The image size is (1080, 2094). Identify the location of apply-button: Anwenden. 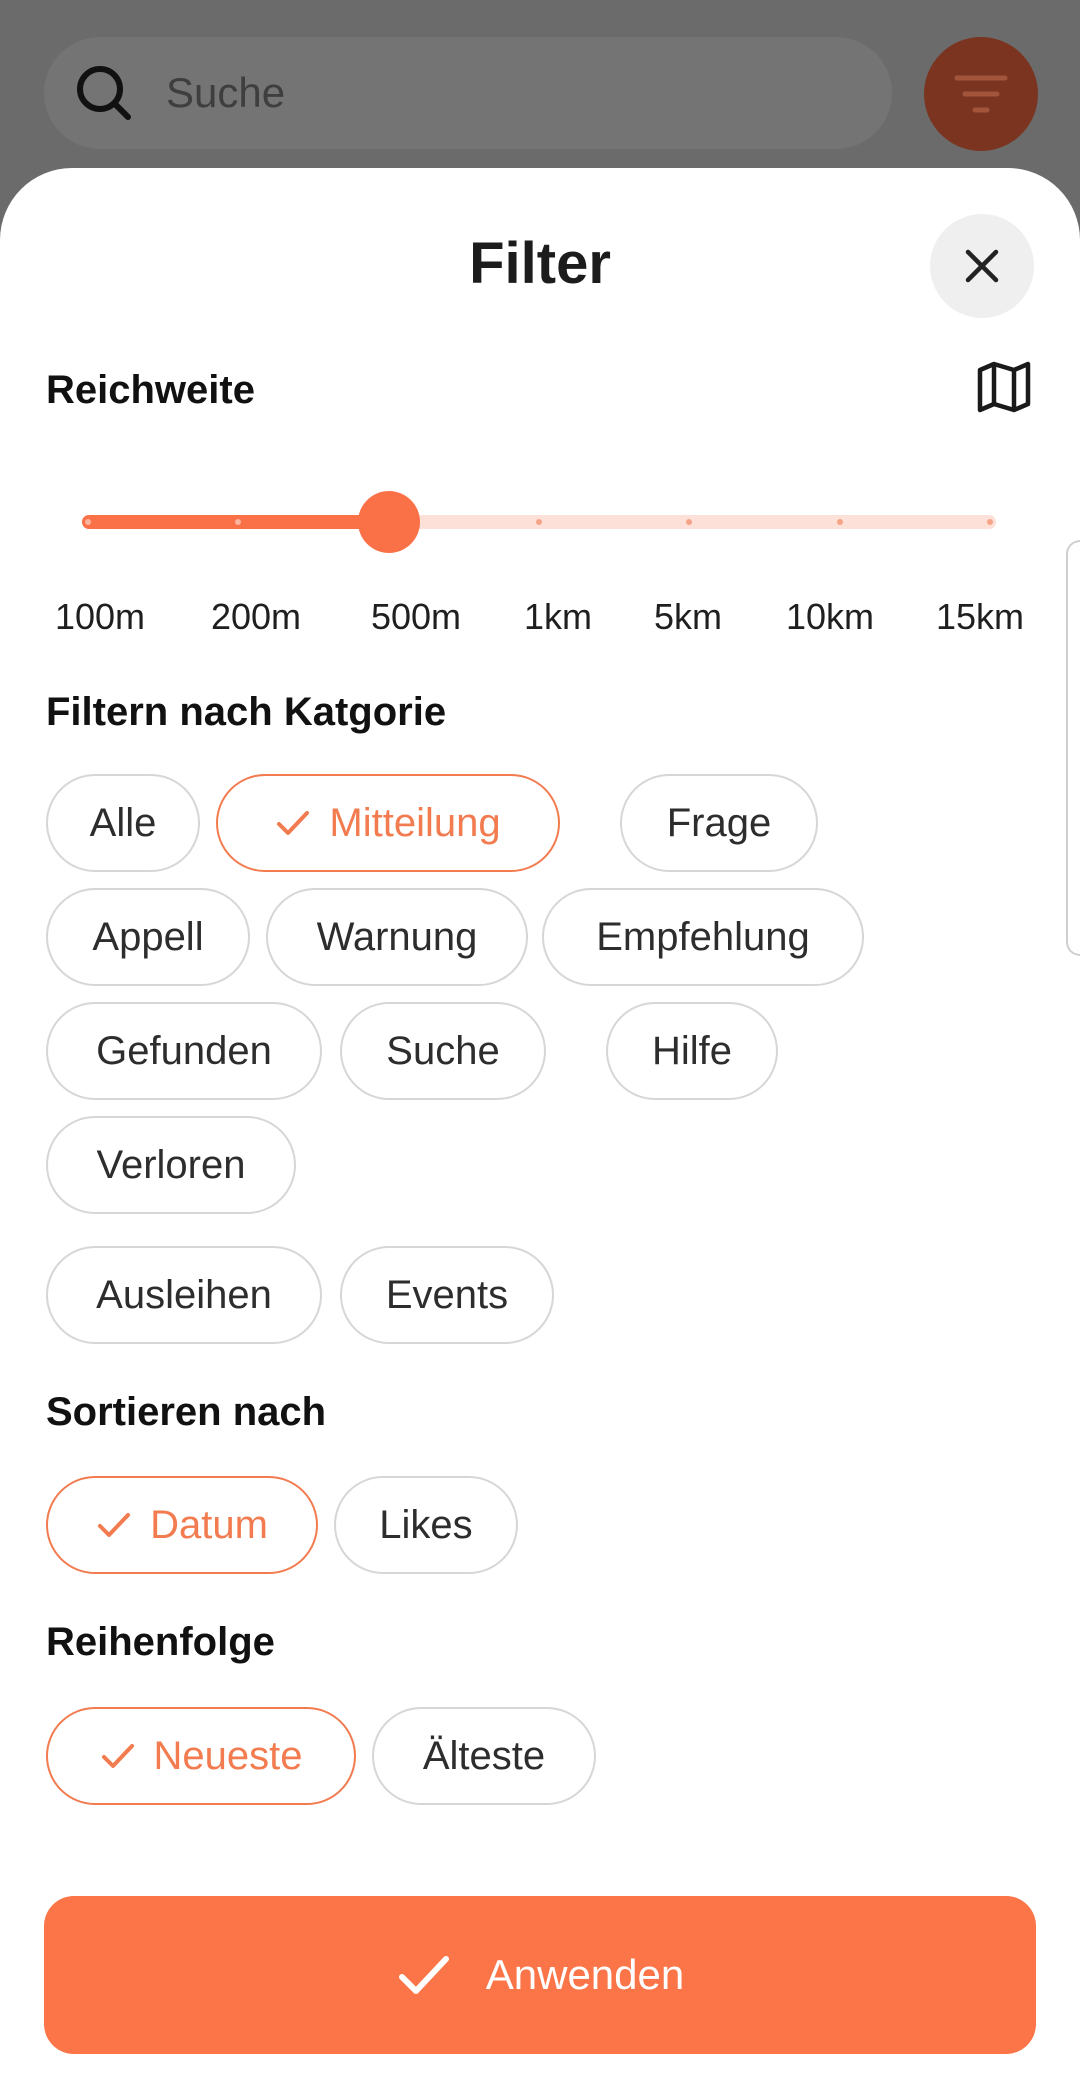
(540, 1975).